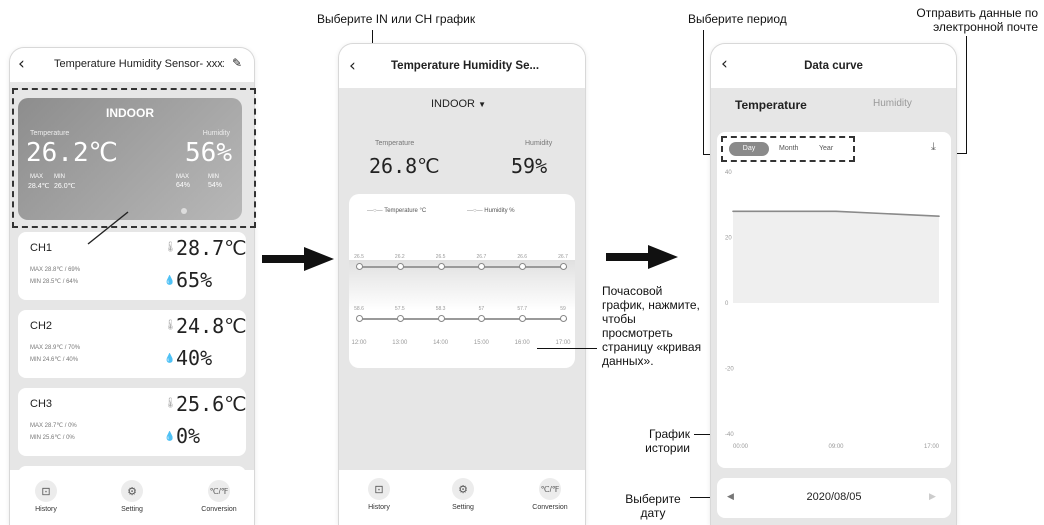 The image size is (1044, 525). Describe the element at coordinates (211, 326) in the screenshot. I see `channel-temp: 24.8℃` at that location.